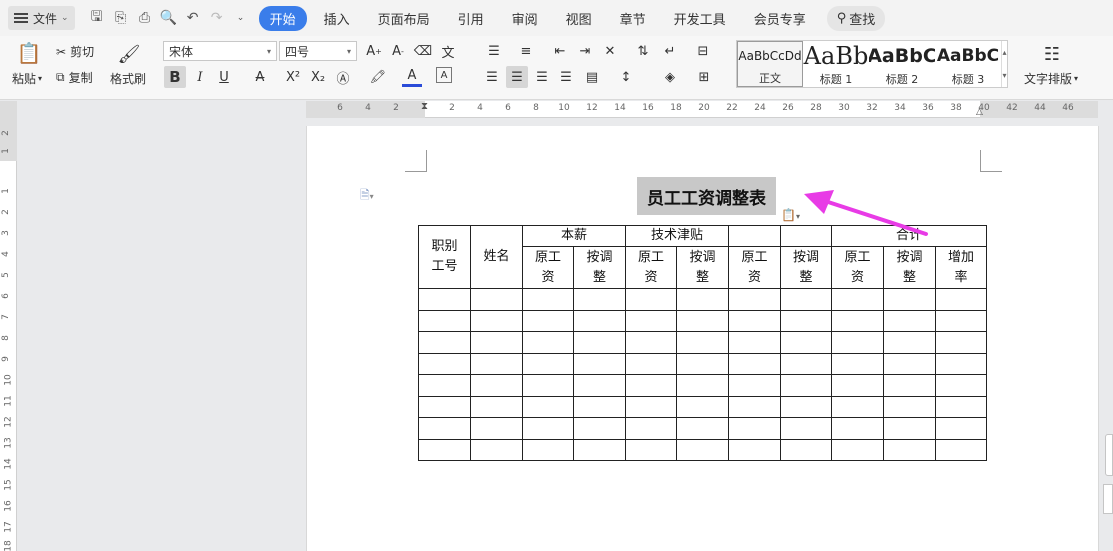 The height and width of the screenshot is (551, 1113). Describe the element at coordinates (579, 18) in the screenshot. I see `tab-view: 视图` at that location.